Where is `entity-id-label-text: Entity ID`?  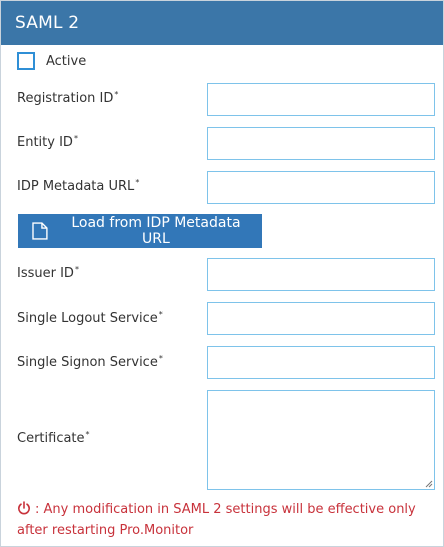 entity-id-label-text: Entity ID is located at coordinates (45, 142).